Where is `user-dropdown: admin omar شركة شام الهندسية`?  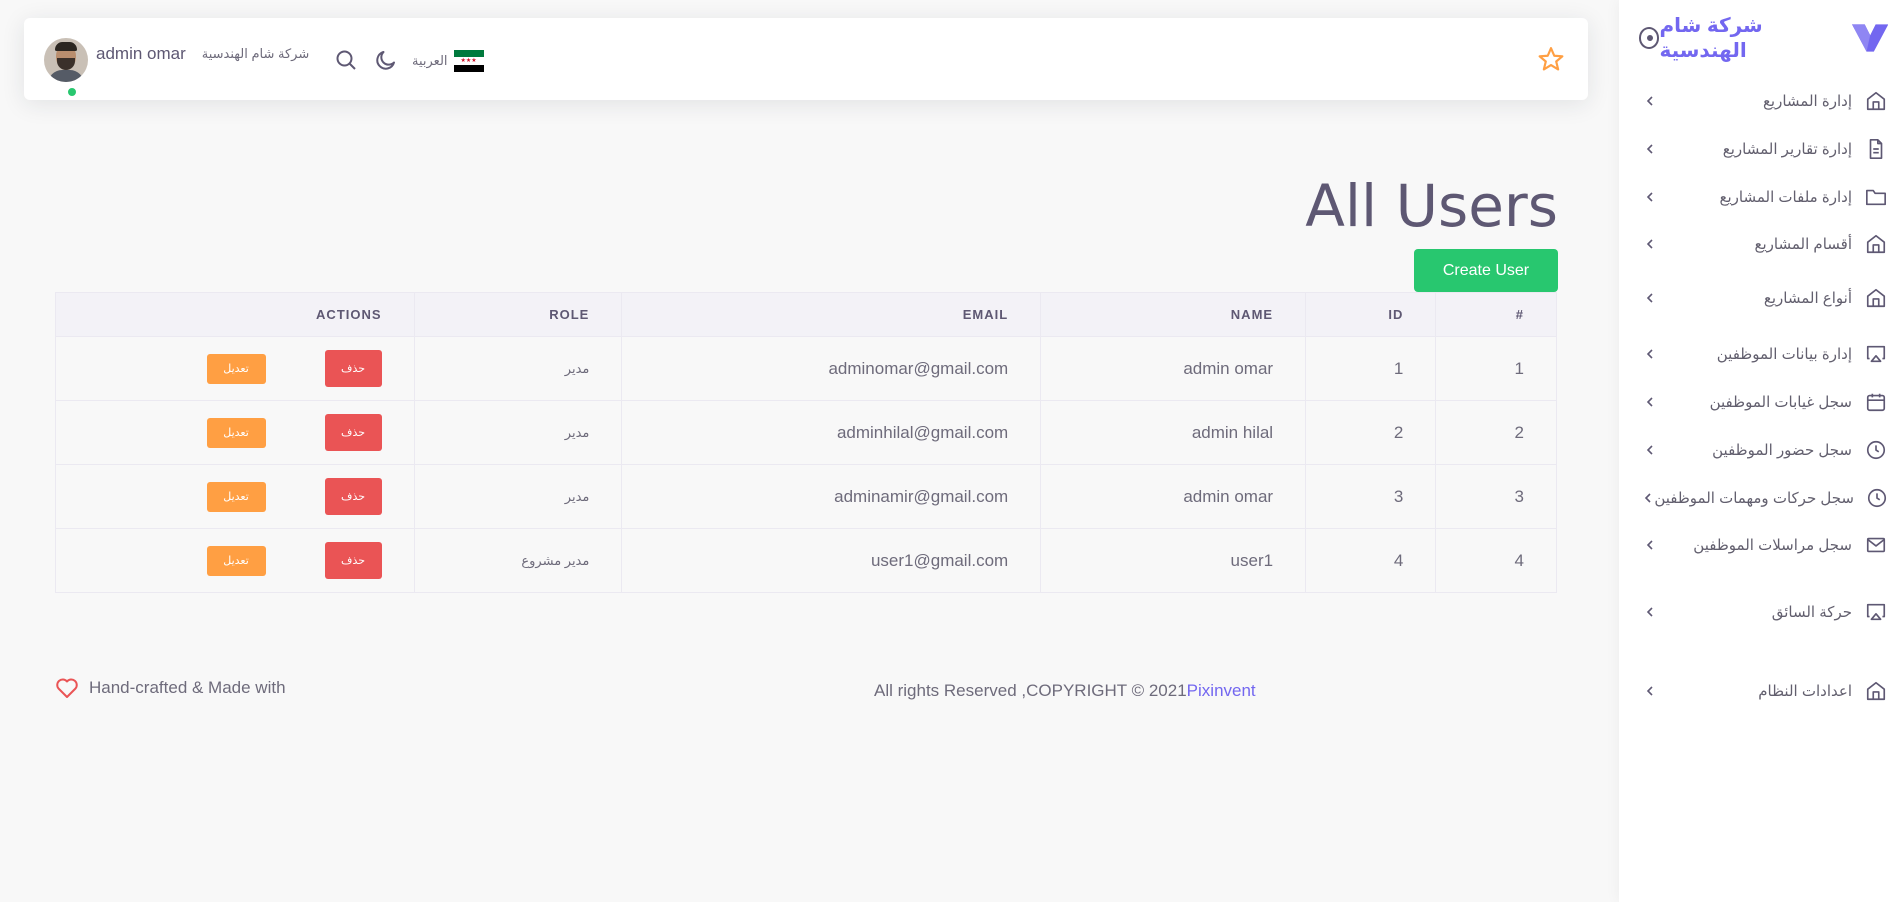 user-dropdown: admin omar شركة شام الهندسية is located at coordinates (176, 68).